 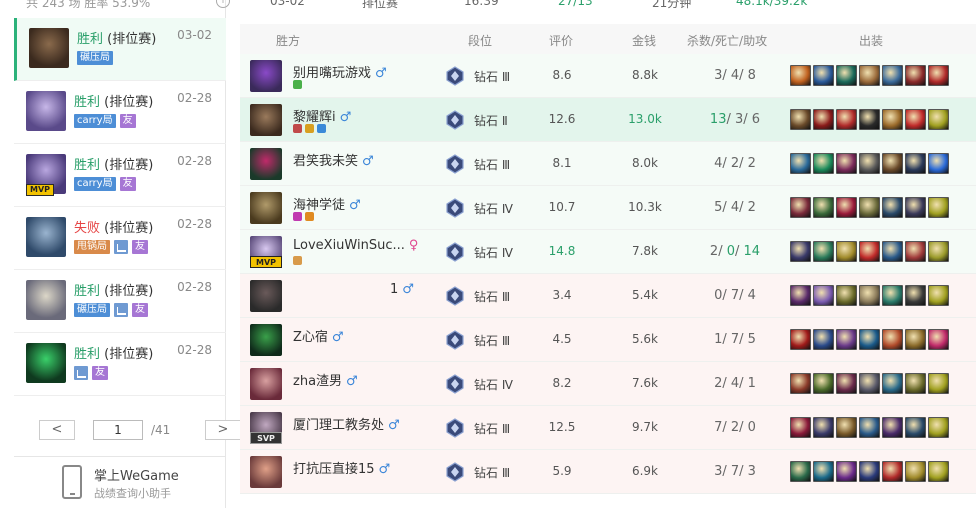 What do you see at coordinates (120, 364) in the screenshot?
I see `match-list-item: 胜利 (排位赛) 02-28 友` at bounding box center [120, 364].